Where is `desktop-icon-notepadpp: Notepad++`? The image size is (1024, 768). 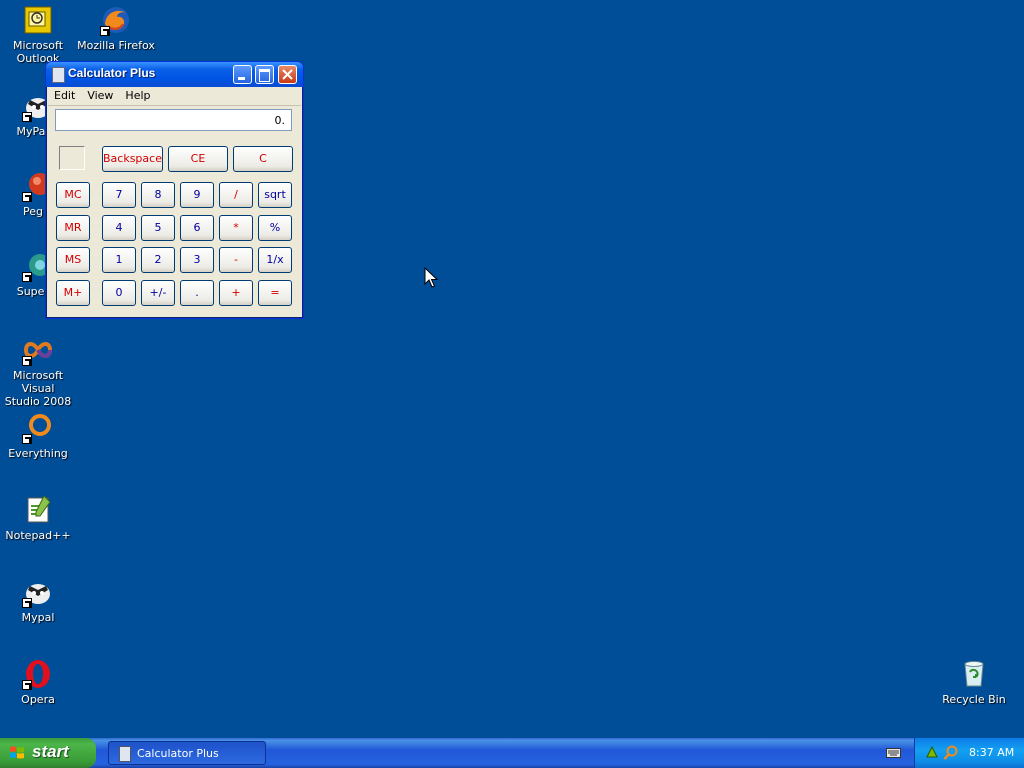 desktop-icon-notepadpp: Notepad++ is located at coordinates (39, 518).